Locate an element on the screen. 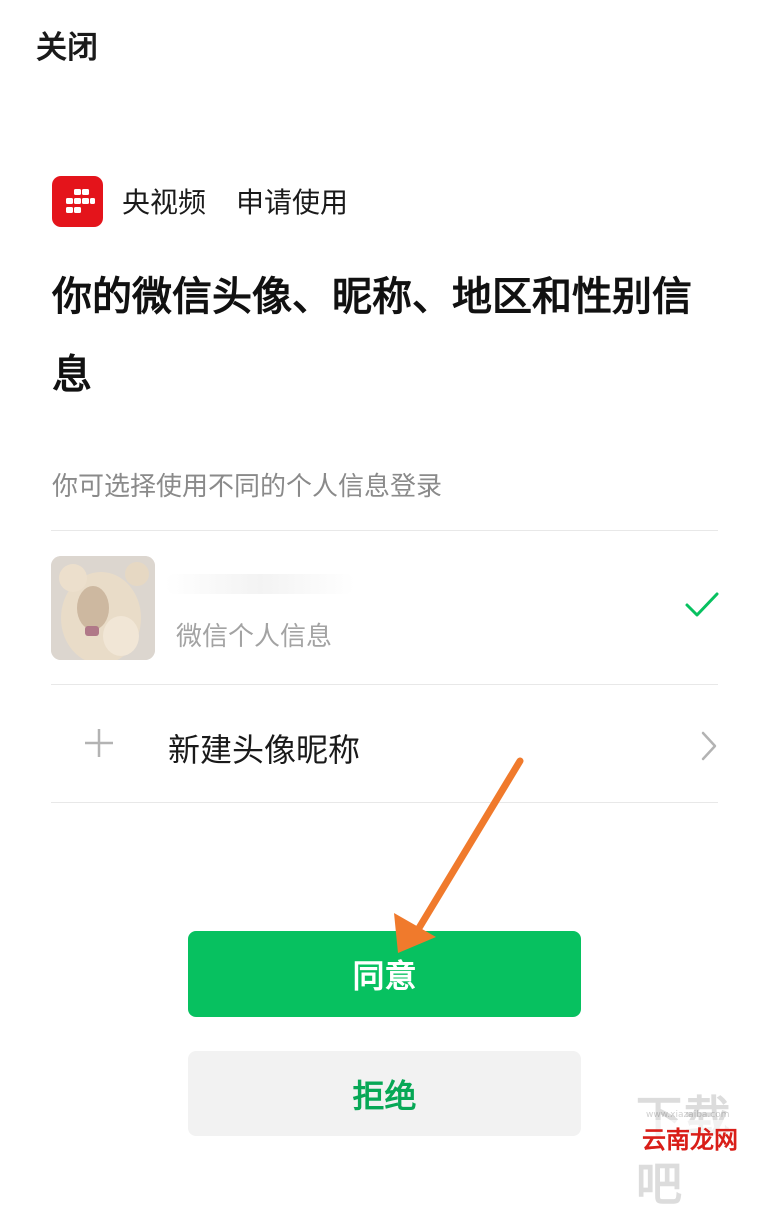 This screenshot has width=769, height=1214. chevron-right-icon is located at coordinates (709, 746).